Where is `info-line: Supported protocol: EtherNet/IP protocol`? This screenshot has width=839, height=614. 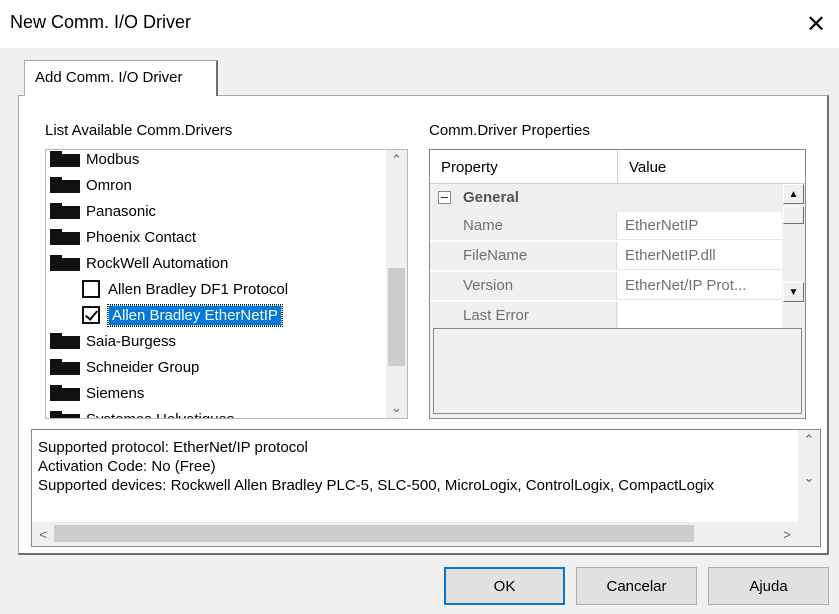
info-line: Supported protocol: EtherNet/IP protocol is located at coordinates (173, 447).